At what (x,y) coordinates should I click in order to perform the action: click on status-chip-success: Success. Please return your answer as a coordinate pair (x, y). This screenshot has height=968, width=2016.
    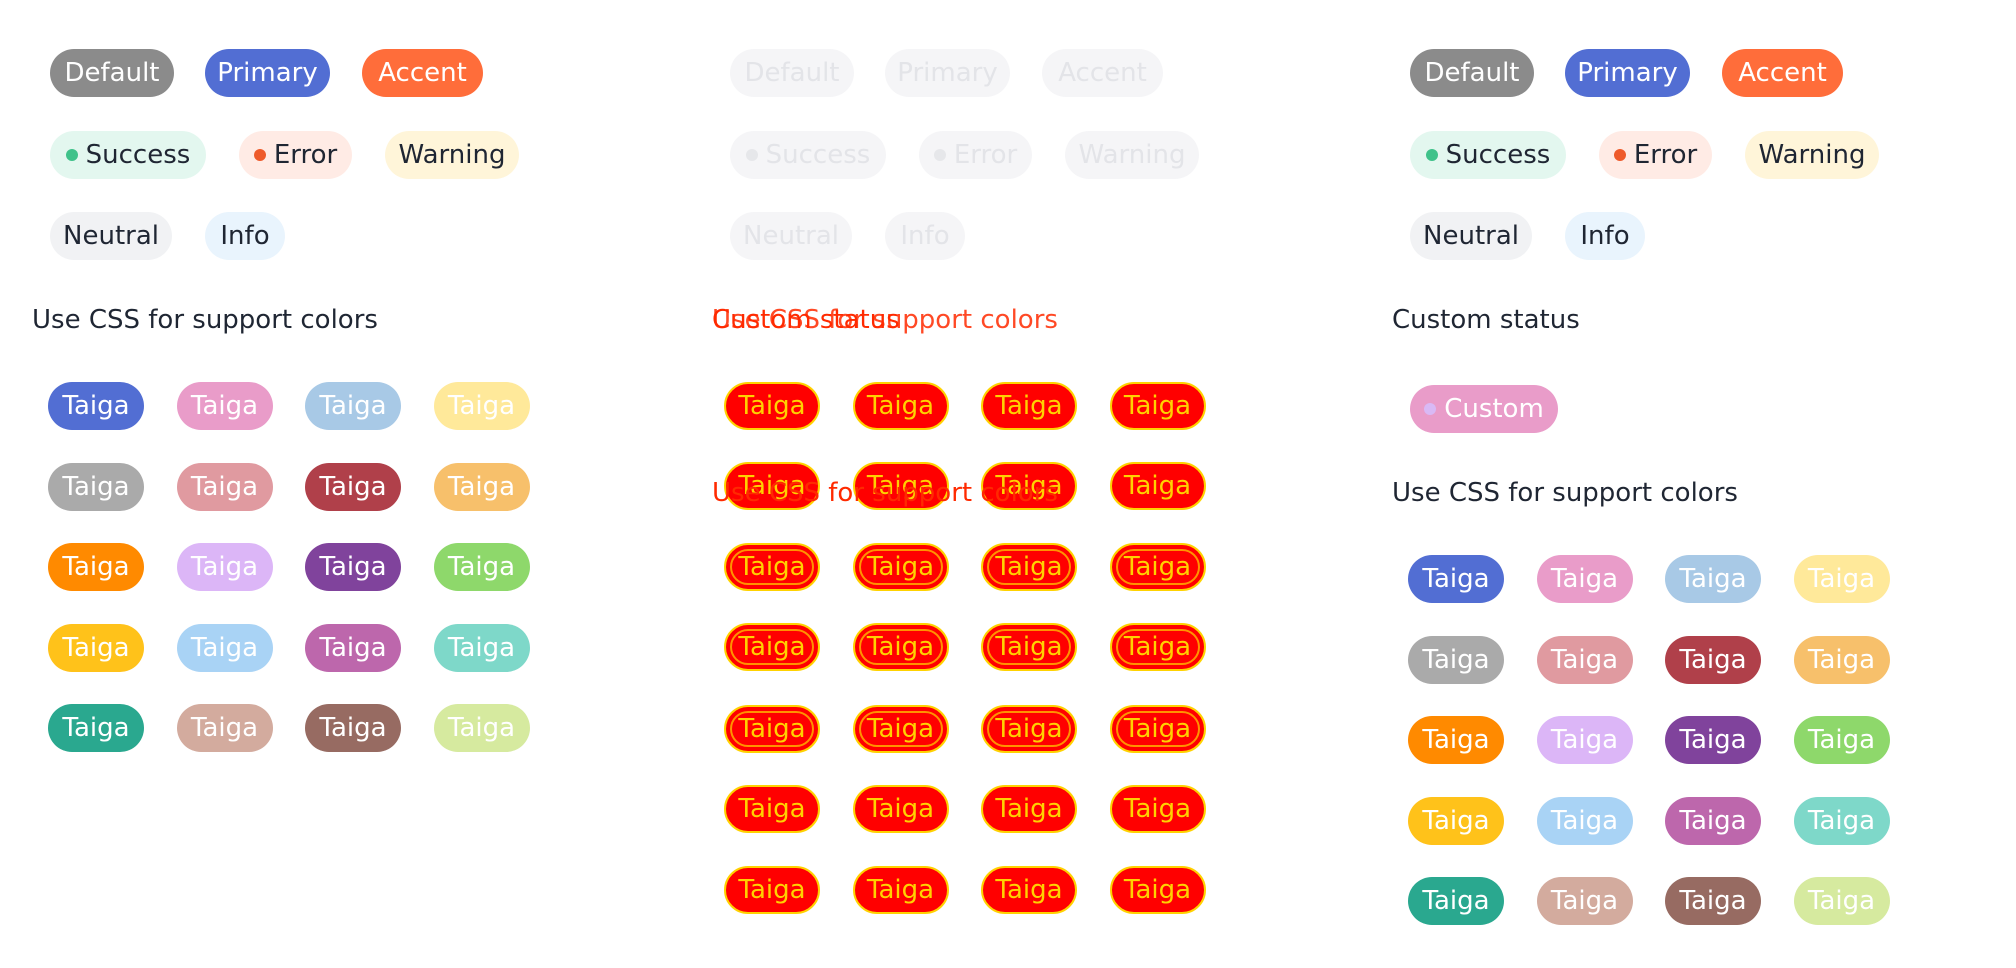
    Looking at the image, I should click on (1488, 155).